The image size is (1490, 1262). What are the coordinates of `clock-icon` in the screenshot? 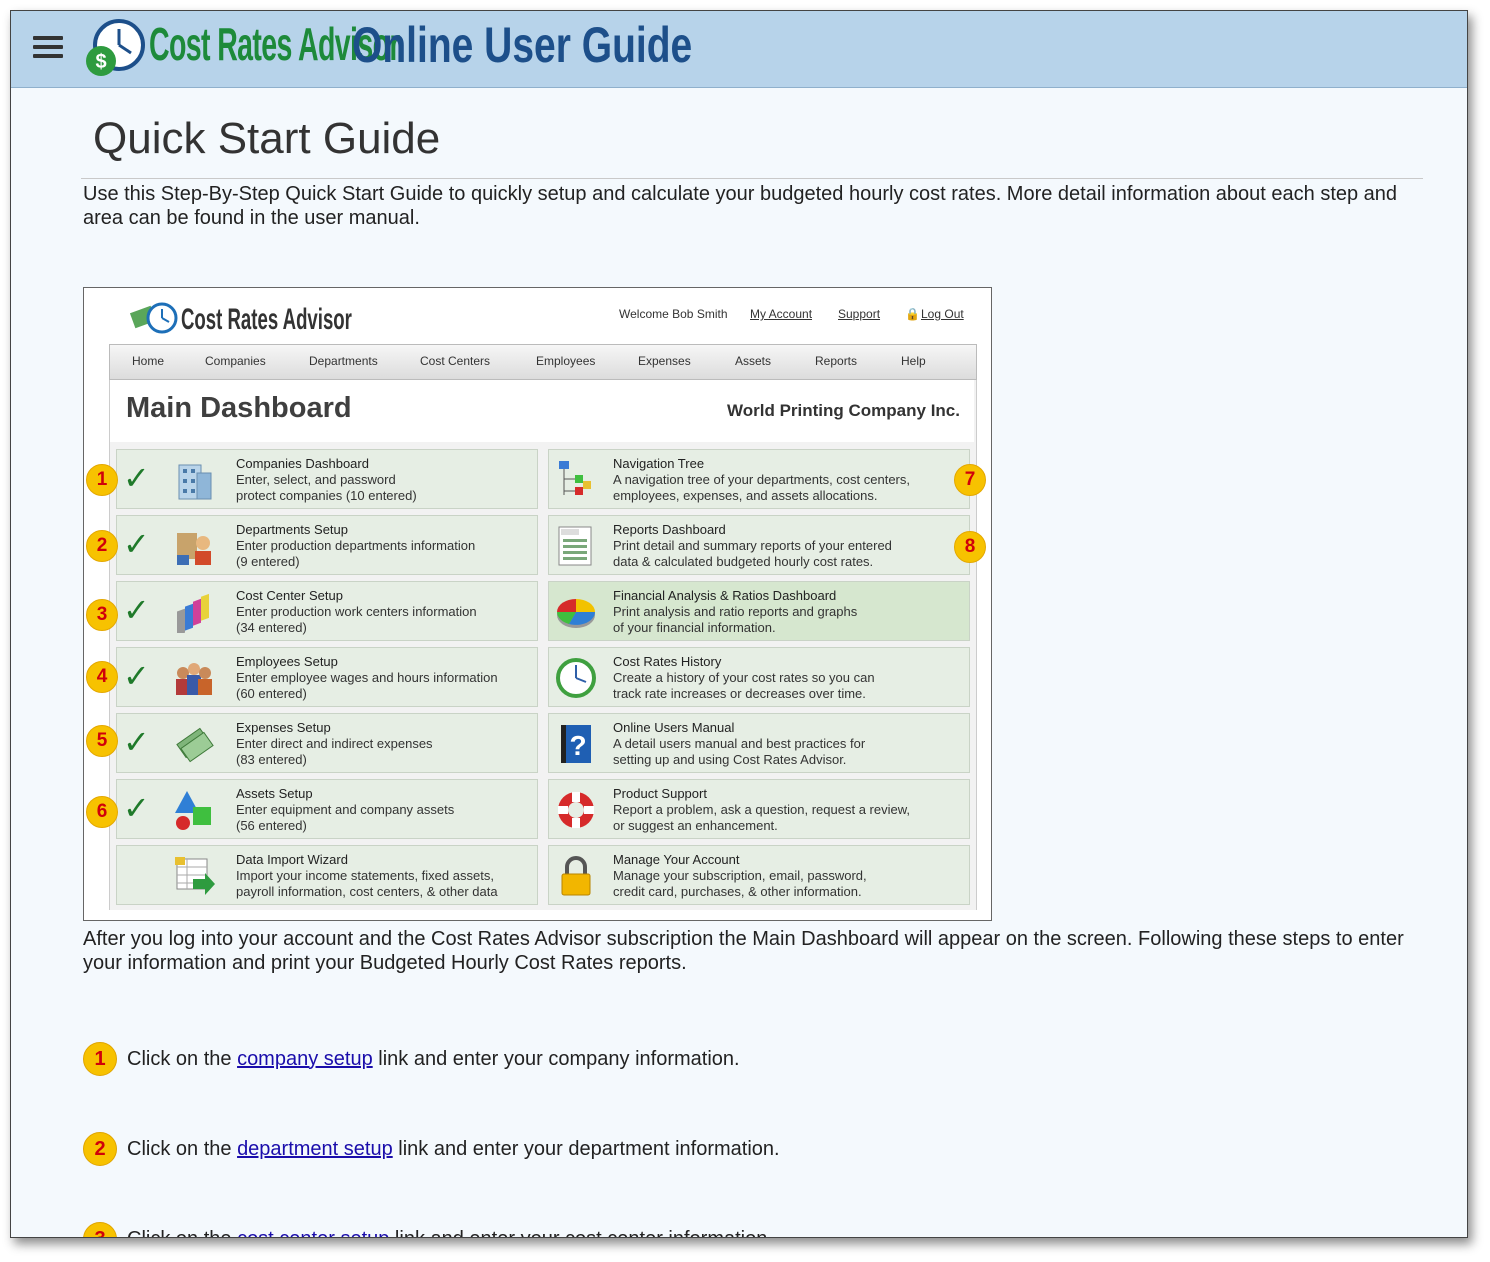 It's located at (576, 678).